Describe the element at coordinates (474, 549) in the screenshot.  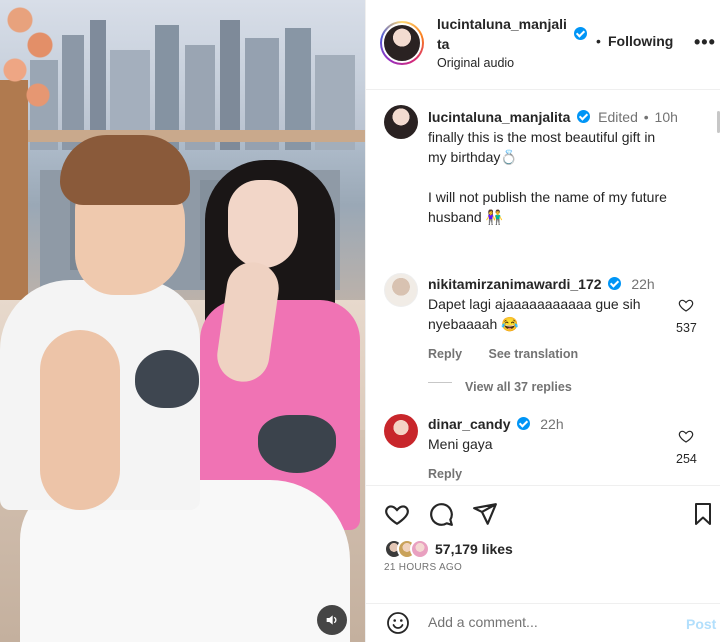
I see `likes-count: 57,179 likes` at that location.